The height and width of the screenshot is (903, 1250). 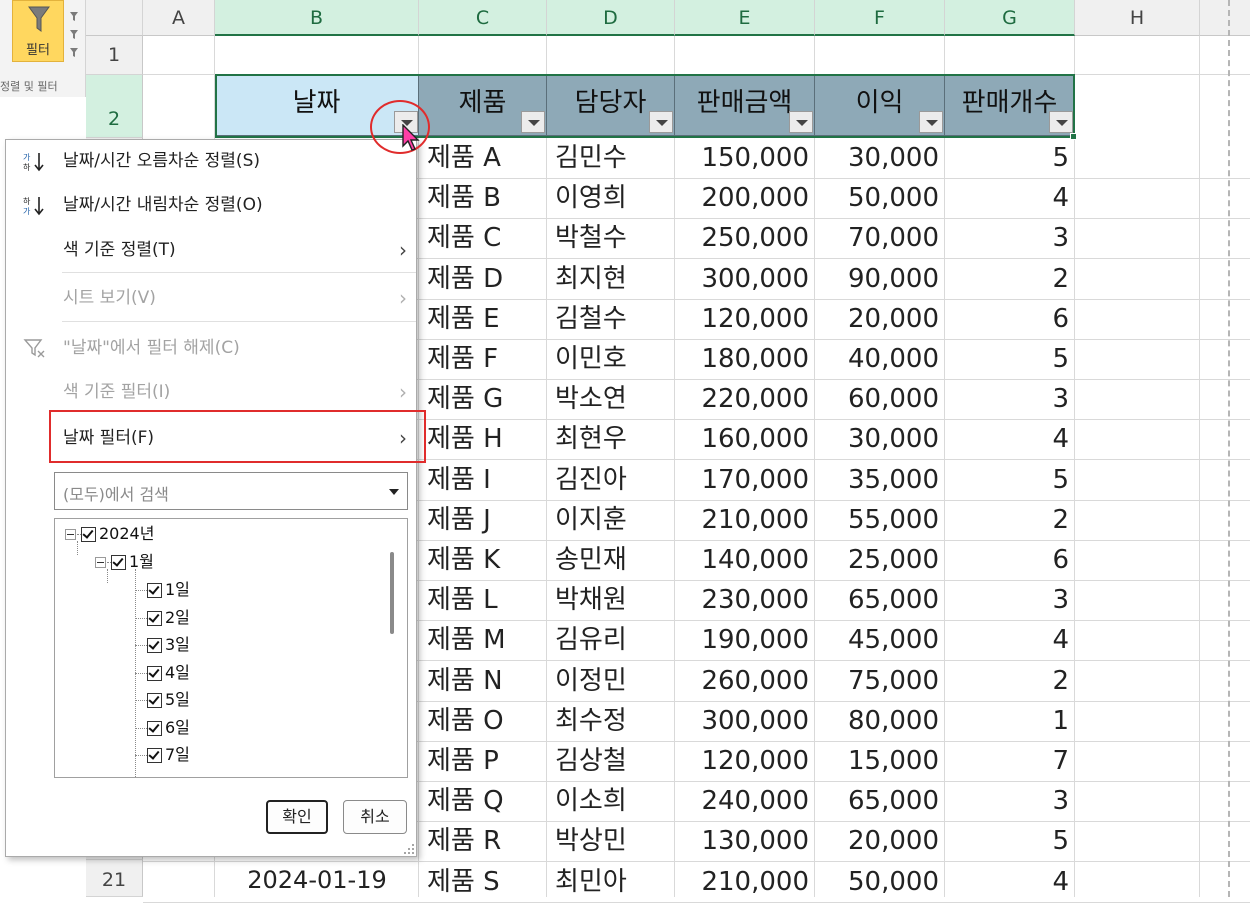 I want to click on row-header-2: 2, so click(x=114, y=106).